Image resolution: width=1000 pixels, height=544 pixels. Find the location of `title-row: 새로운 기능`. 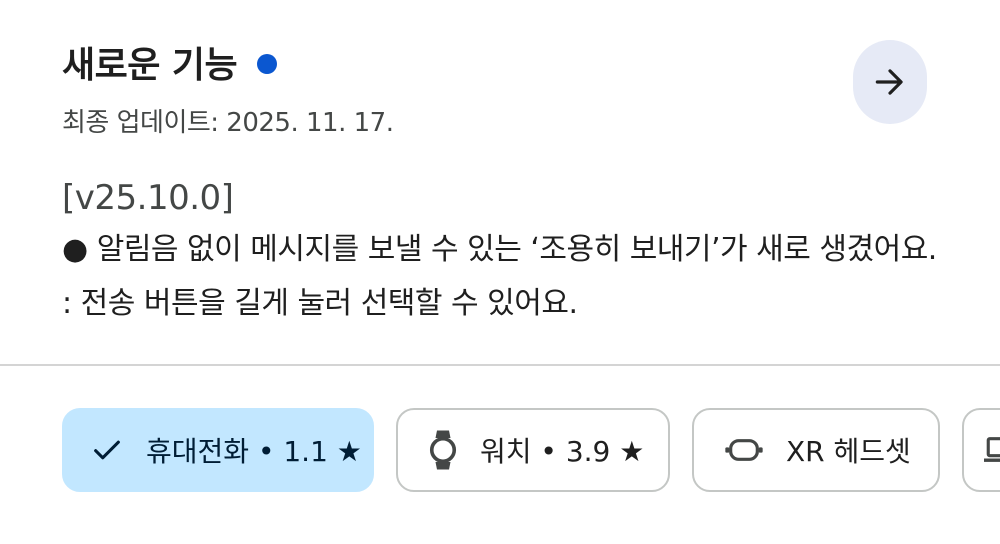

title-row: 새로운 기능 is located at coordinates (227, 62).